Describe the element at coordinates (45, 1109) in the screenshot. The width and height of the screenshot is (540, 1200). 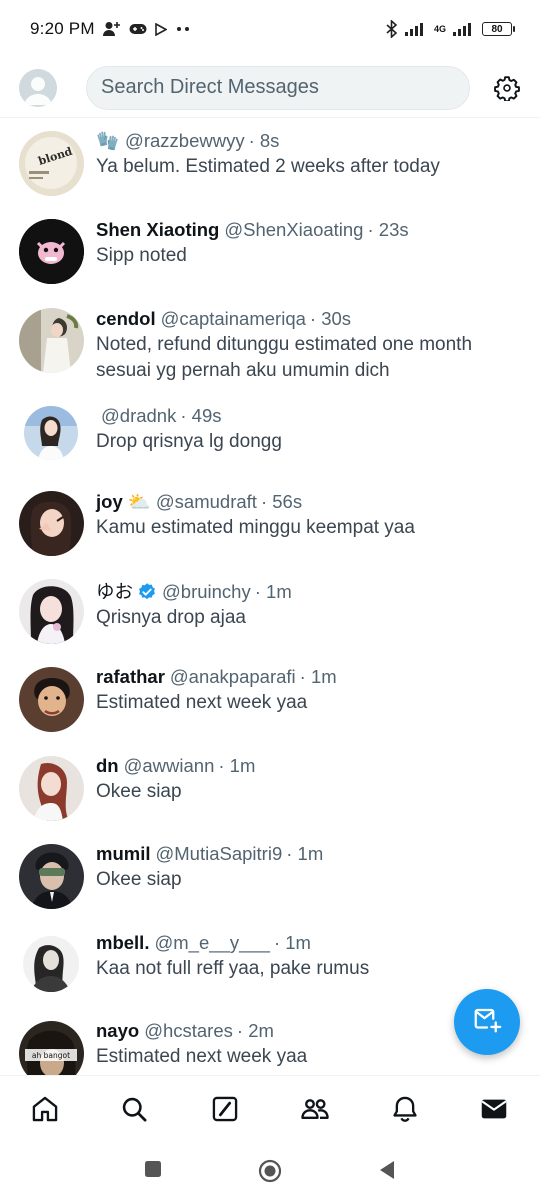
I see `home-icon` at that location.